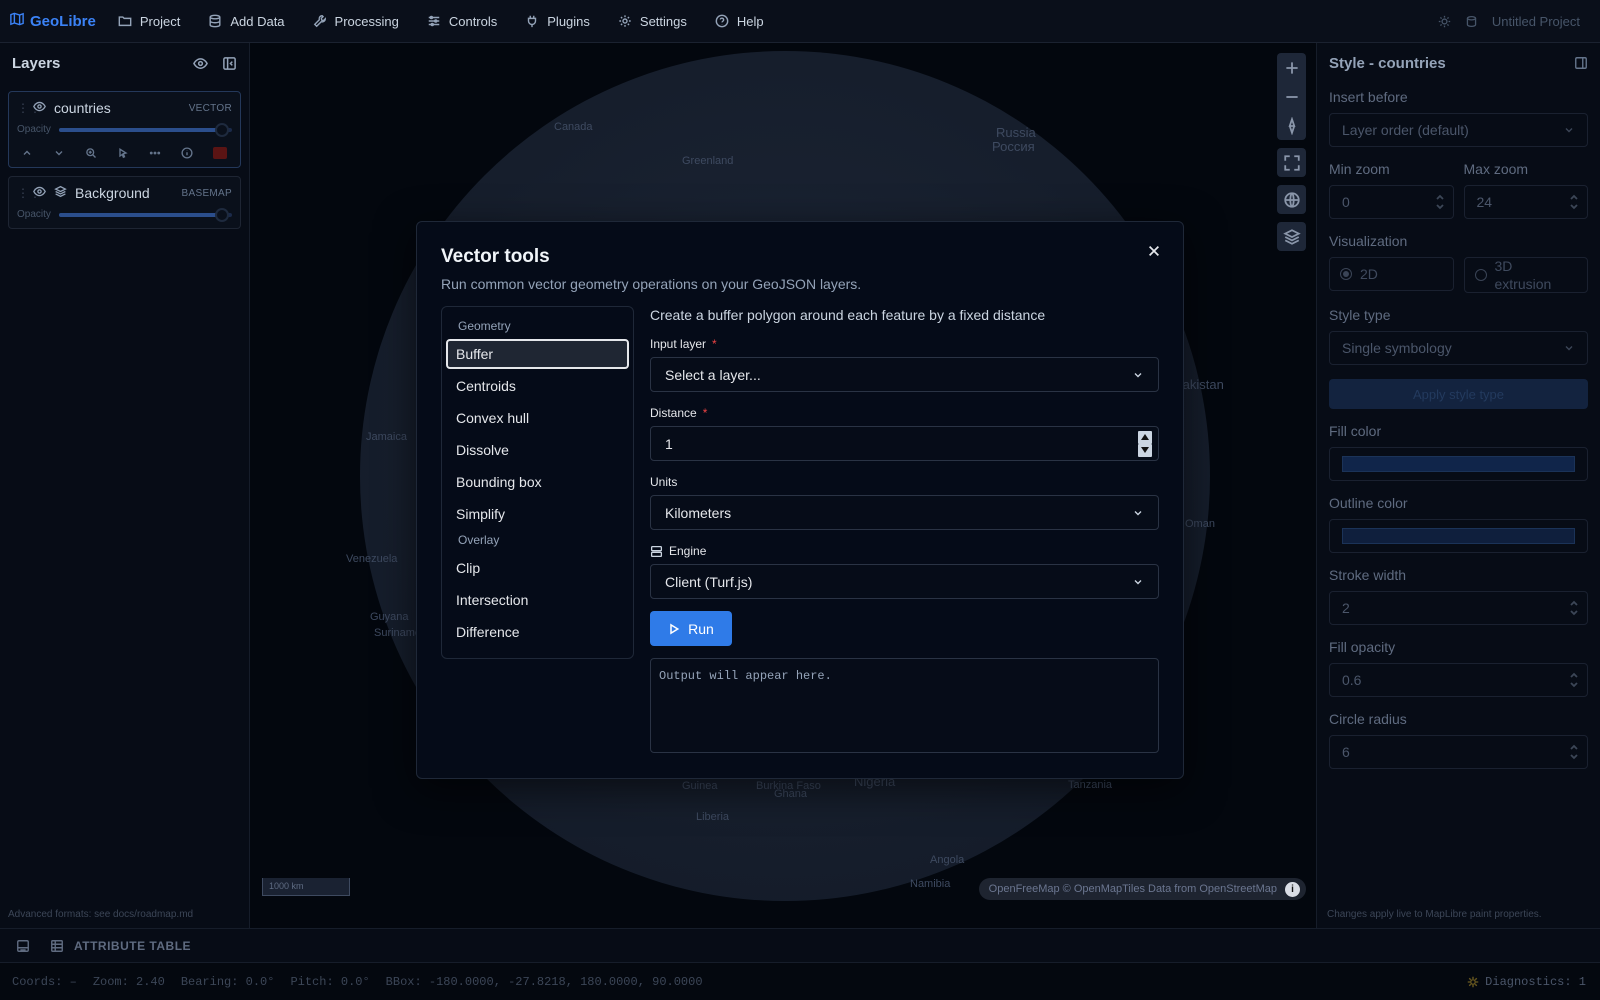 This screenshot has height=1000, width=1600. Describe the element at coordinates (124, 202) in the screenshot. I see `layer-card-background: ⋮⋮ Background BASEMAP Opacity` at that location.